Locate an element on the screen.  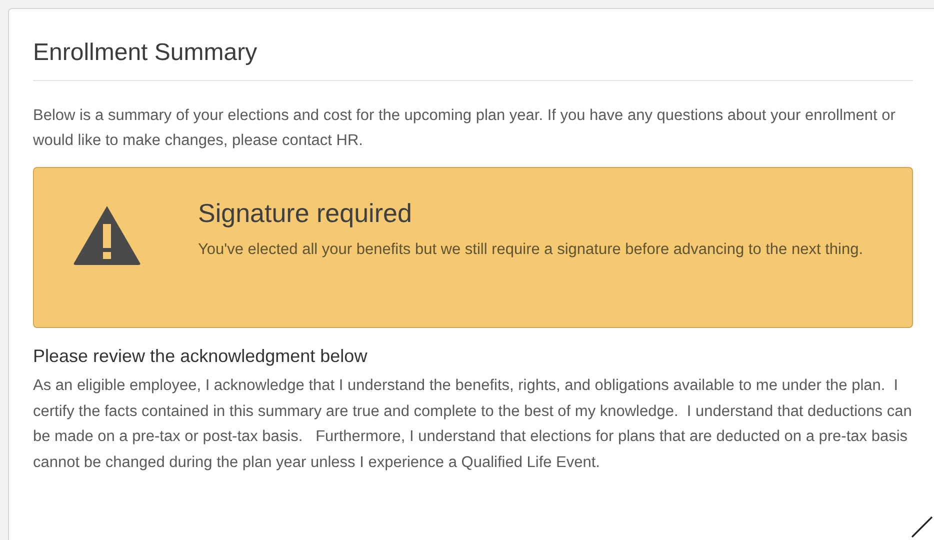
resize-handle-icon is located at coordinates (922, 527).